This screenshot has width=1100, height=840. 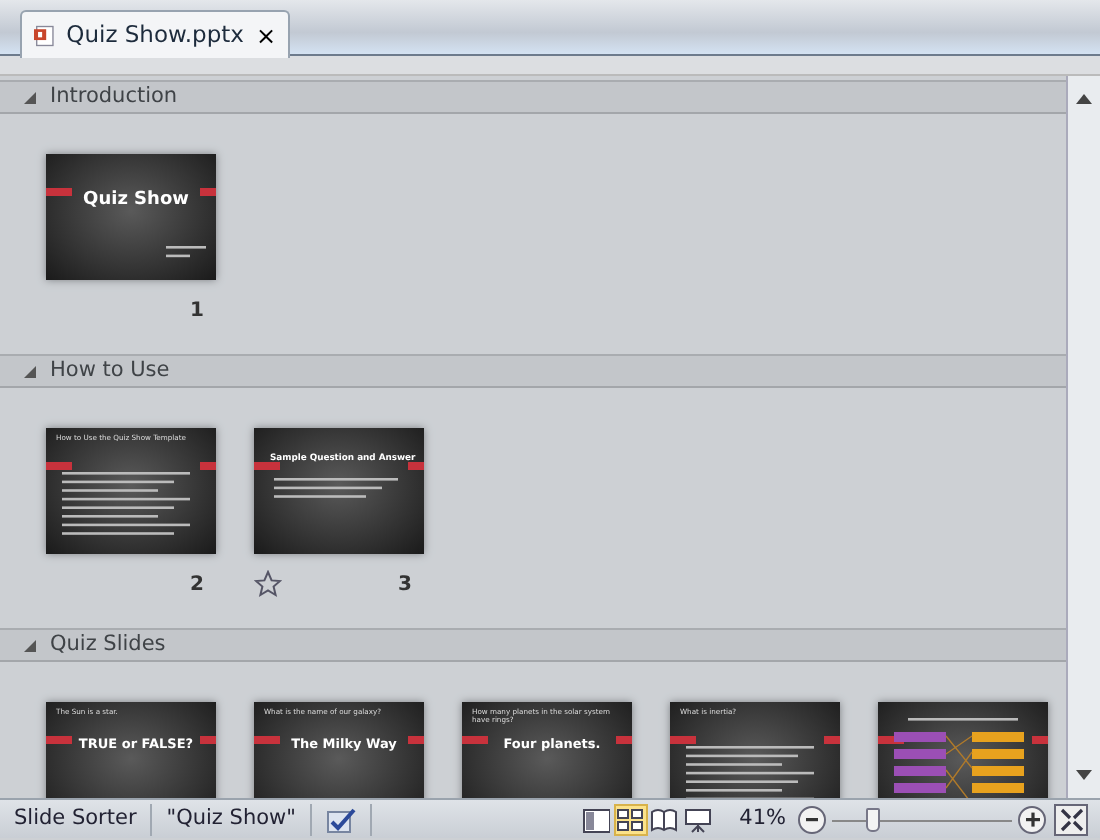 What do you see at coordinates (340, 819) in the screenshot?
I see `spell-check-icon` at bounding box center [340, 819].